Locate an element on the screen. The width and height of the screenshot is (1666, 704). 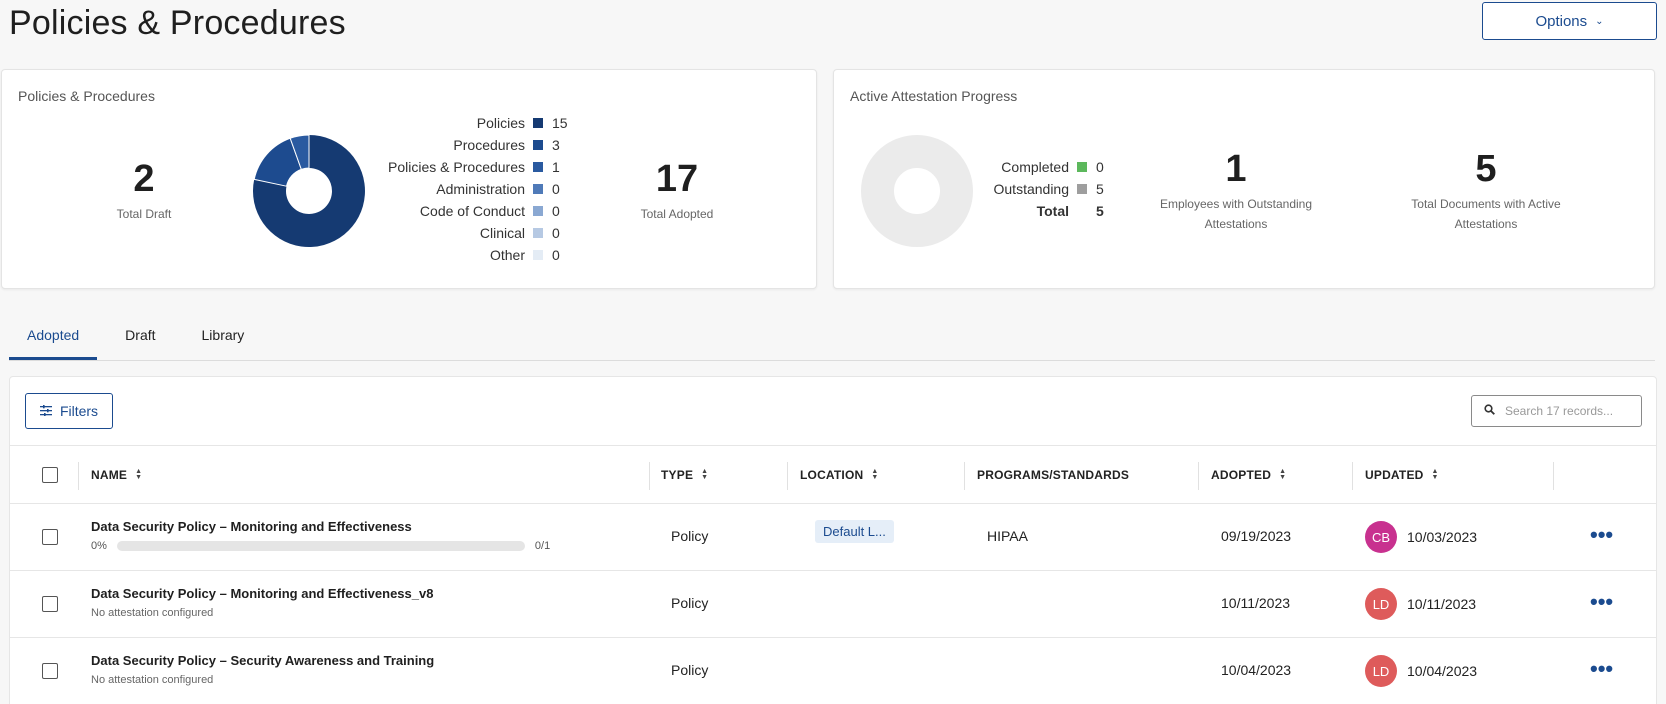
column-header-adopted: ADOPTED ▲ ▼ is located at coordinates (1248, 475).